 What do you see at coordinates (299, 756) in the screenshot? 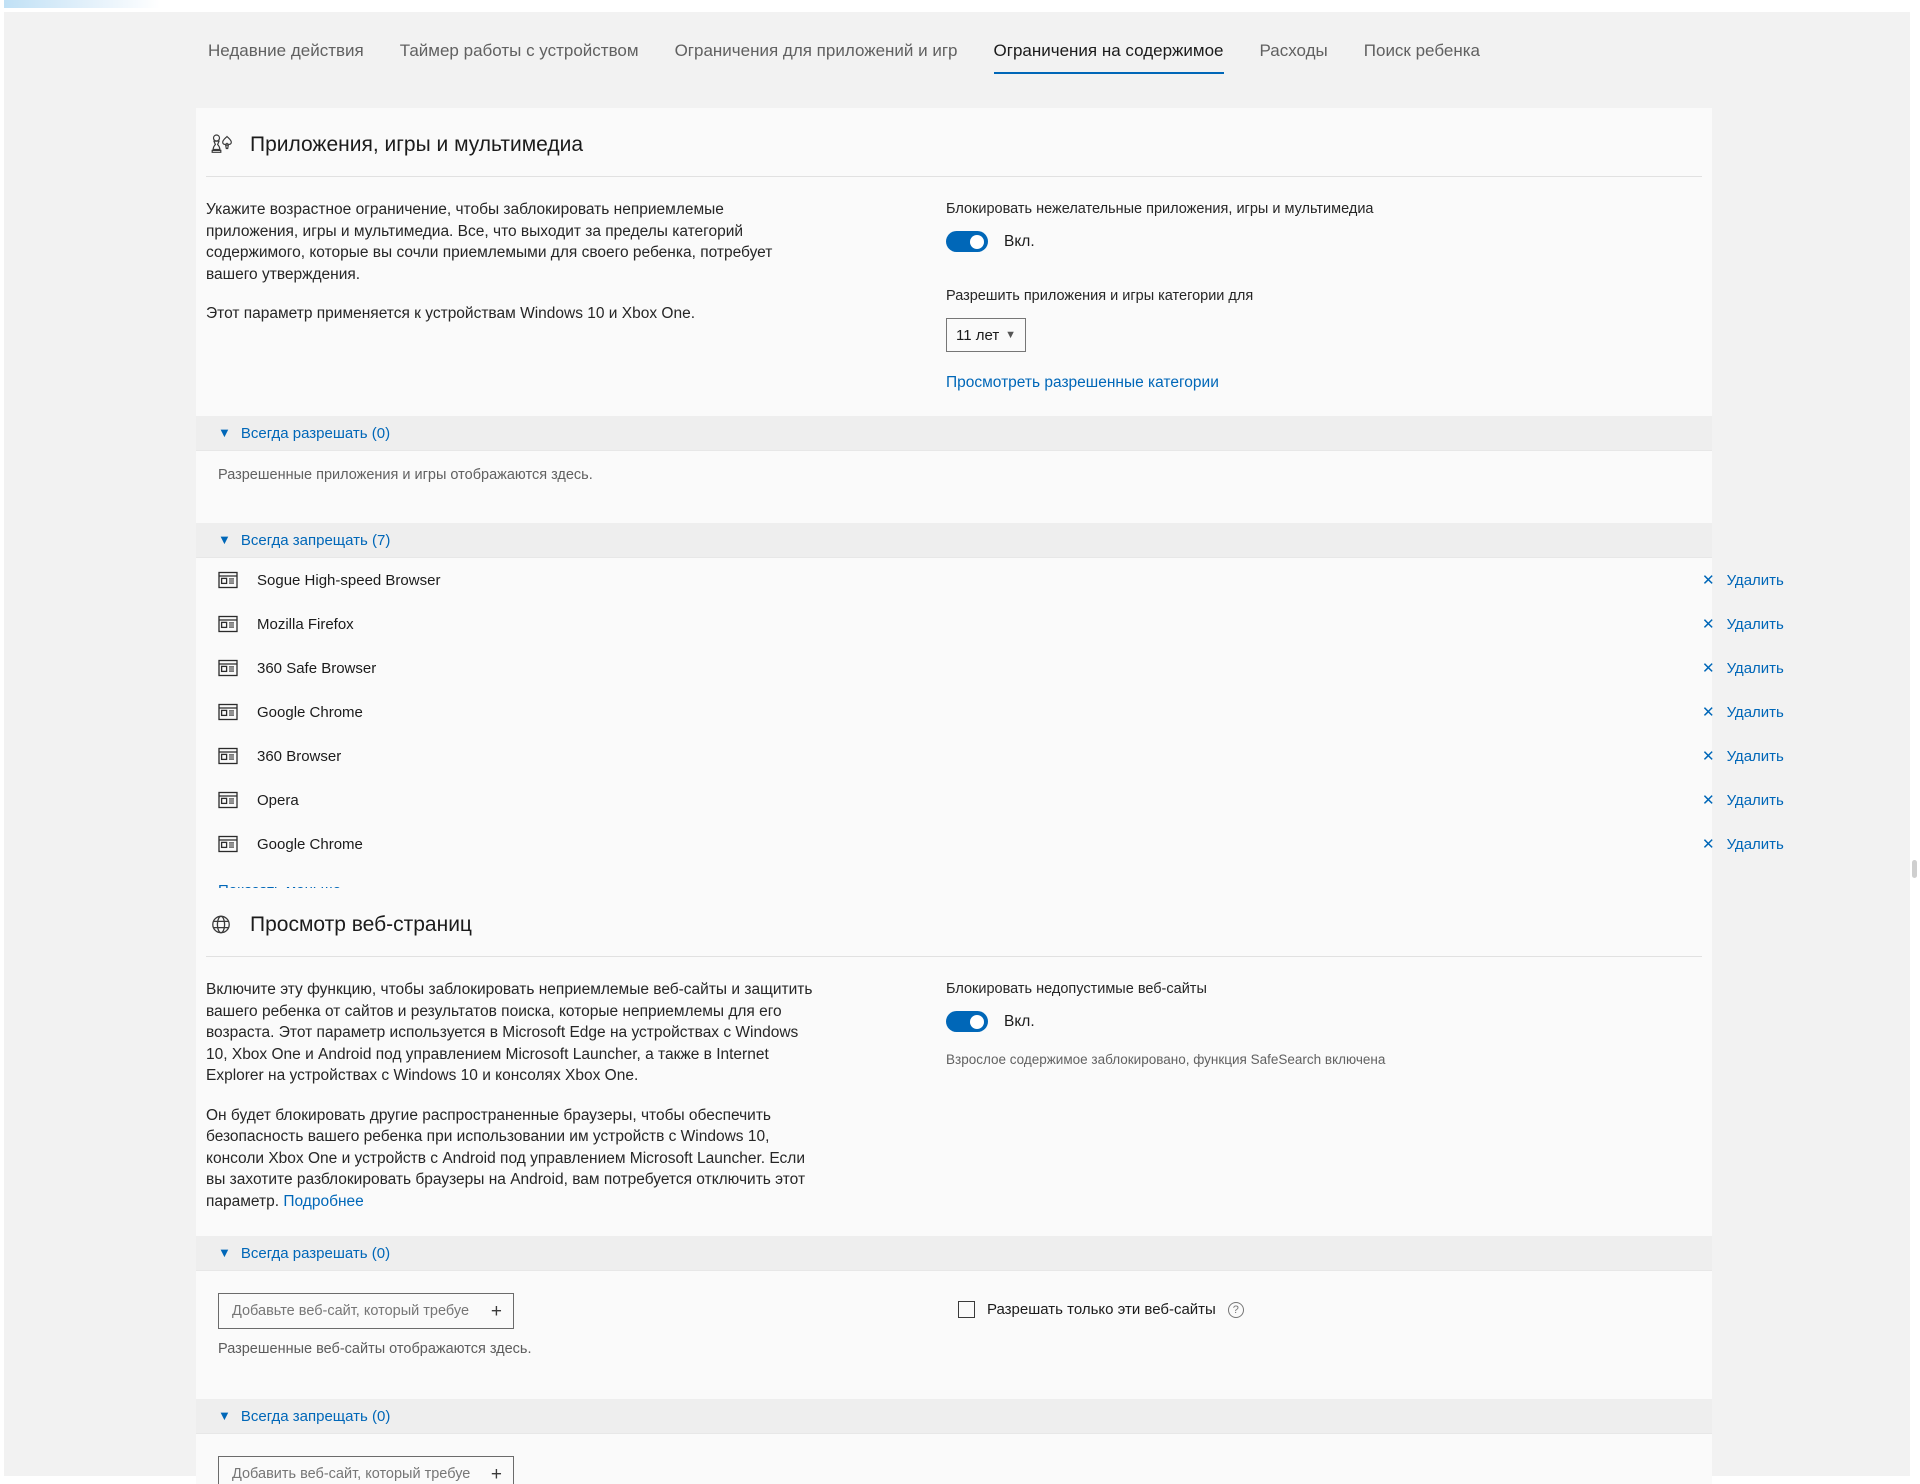
I see `blocked-app-name: 360 Browser` at bounding box center [299, 756].